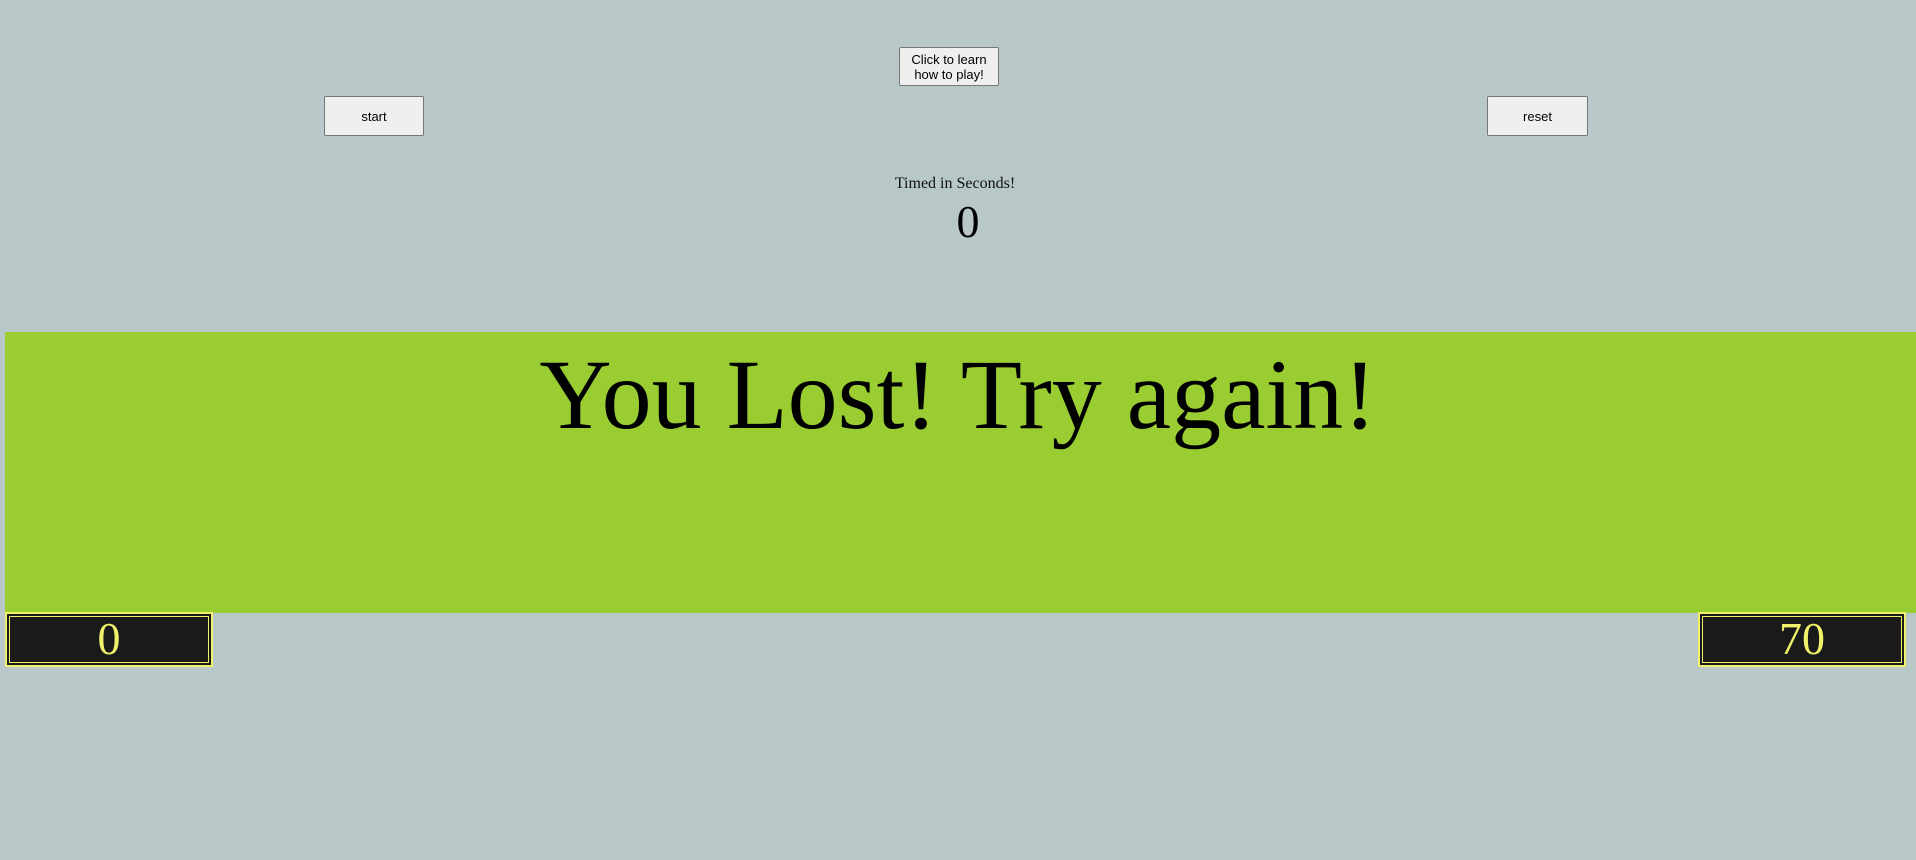 The image size is (1916, 860). What do you see at coordinates (958, 394) in the screenshot?
I see `game-over-message: You Lost! Try again!` at bounding box center [958, 394].